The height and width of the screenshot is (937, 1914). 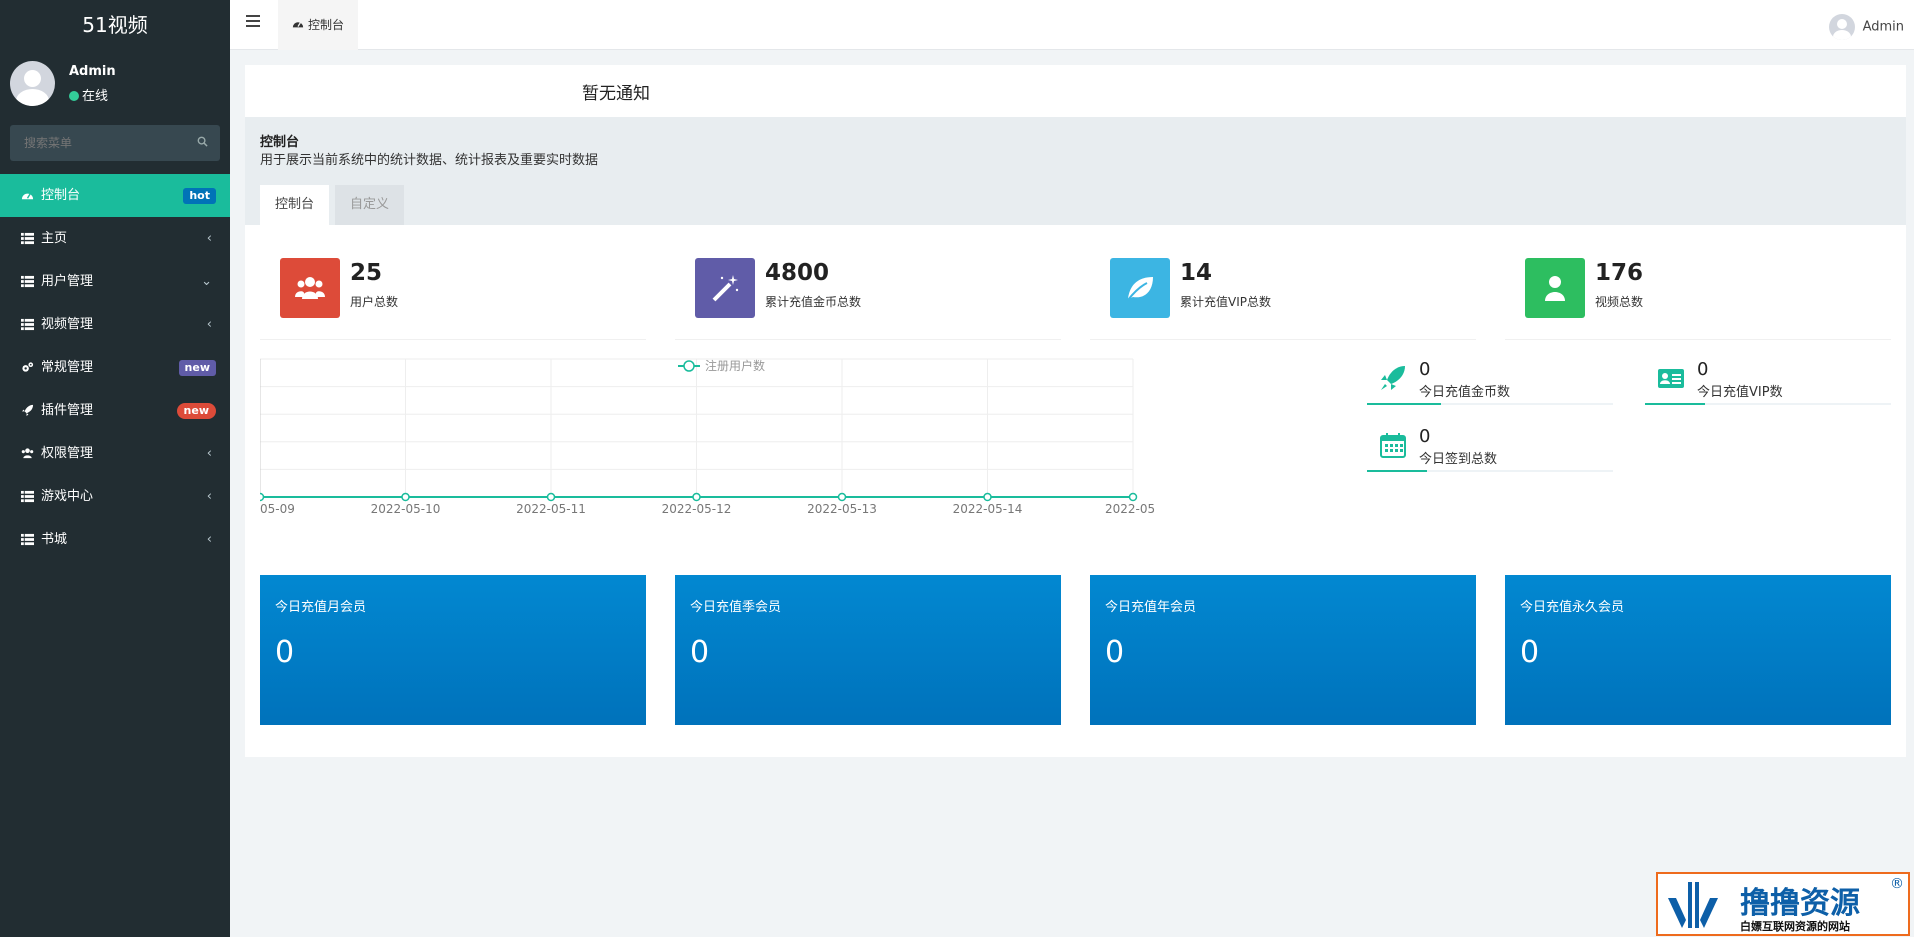 What do you see at coordinates (295, 205) in the screenshot?
I see `tab-console: 控制台` at bounding box center [295, 205].